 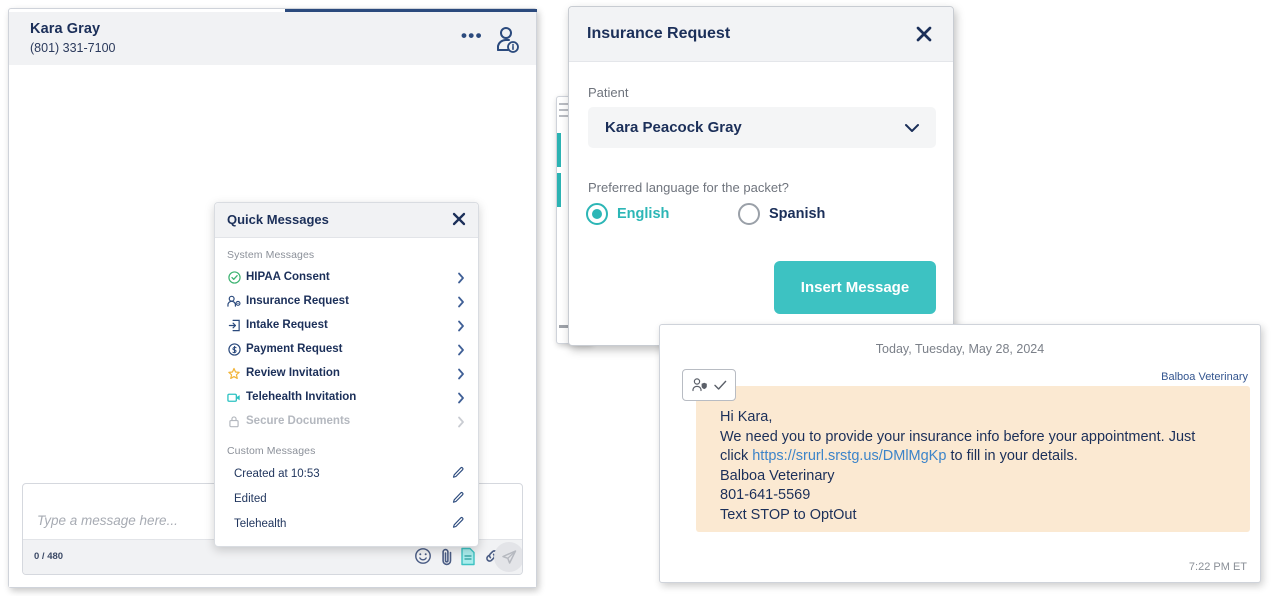 I want to click on quick-message-item-intake-request: Intake Request, so click(x=346, y=325).